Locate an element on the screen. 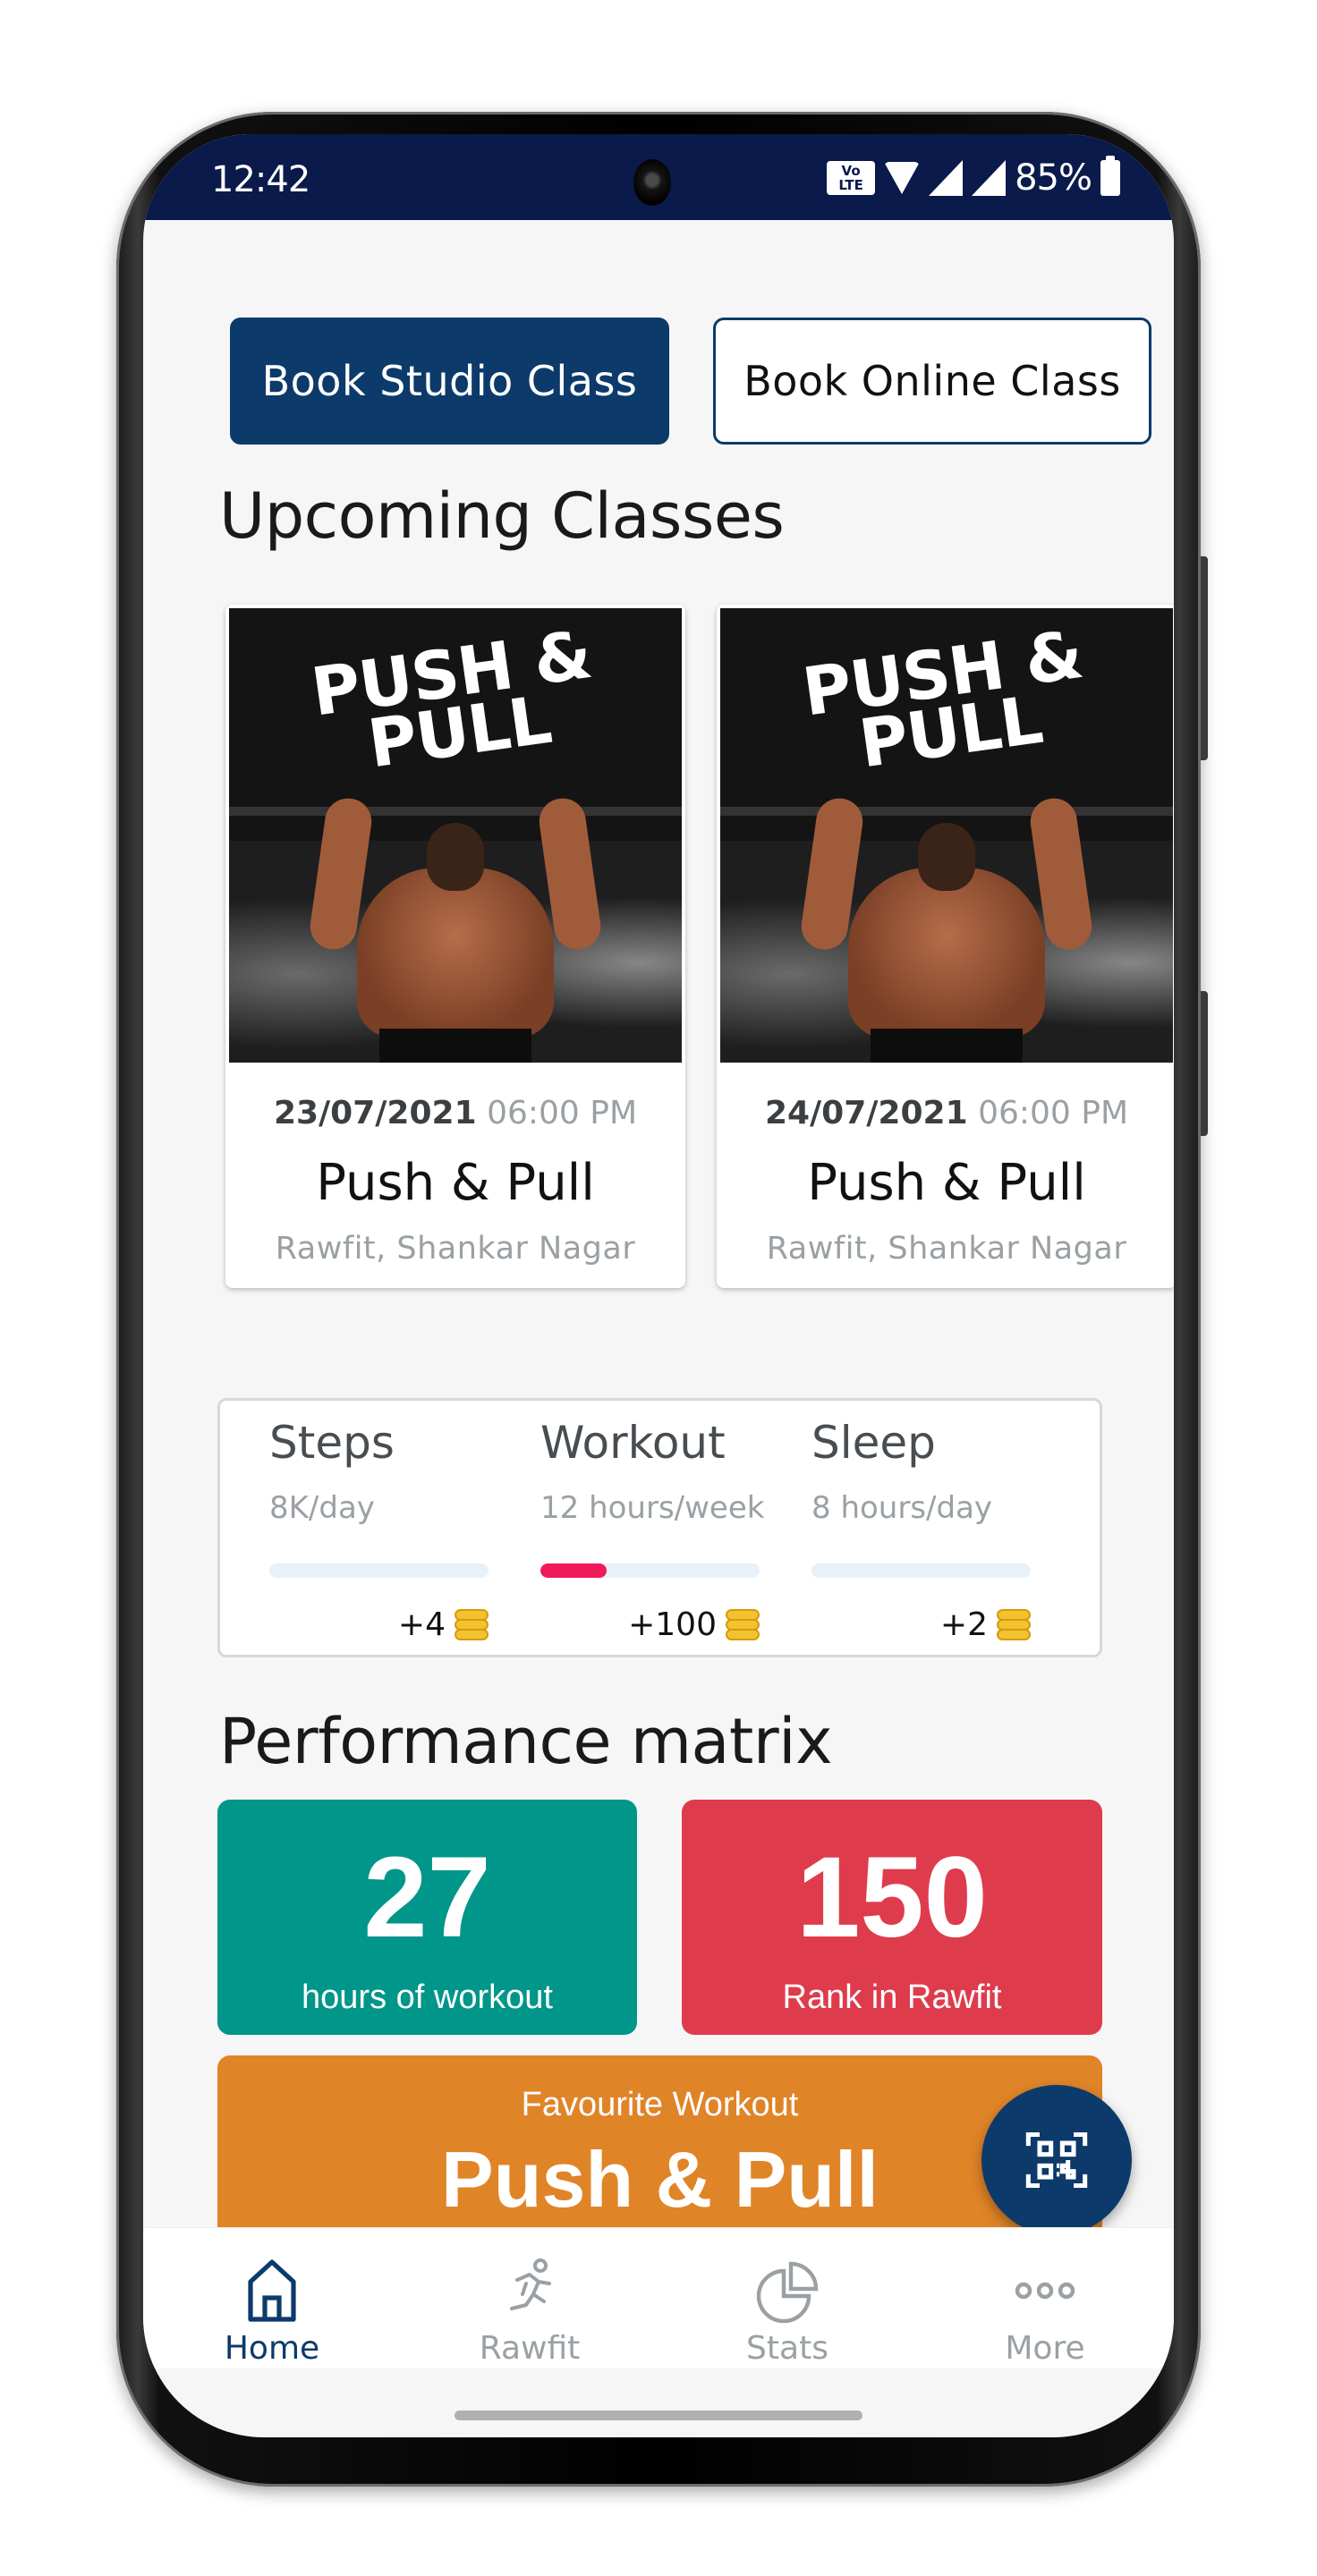  nav-home: Home is located at coordinates (272, 2298).